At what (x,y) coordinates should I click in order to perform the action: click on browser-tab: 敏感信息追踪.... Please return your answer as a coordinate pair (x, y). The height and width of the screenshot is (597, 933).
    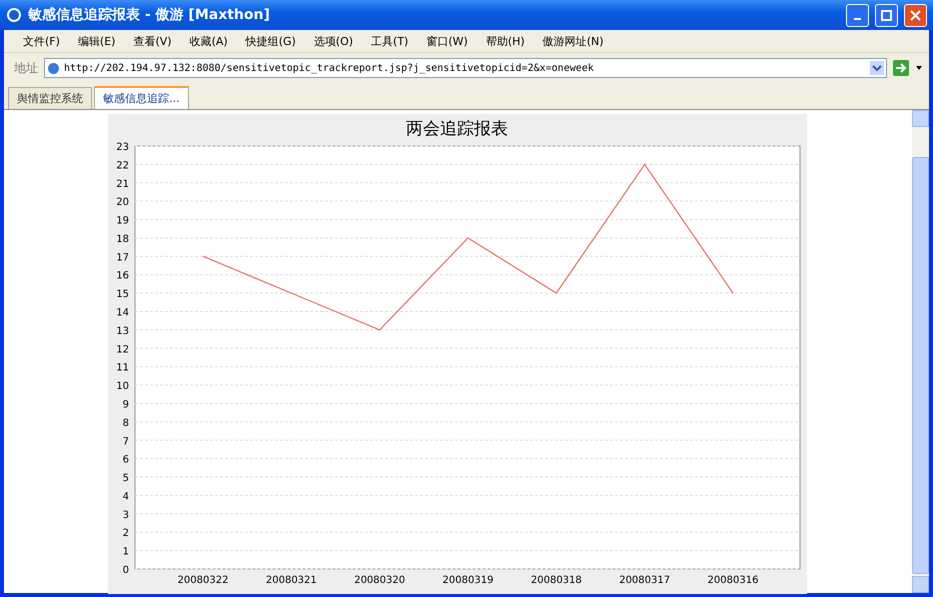
    Looking at the image, I should click on (141, 97).